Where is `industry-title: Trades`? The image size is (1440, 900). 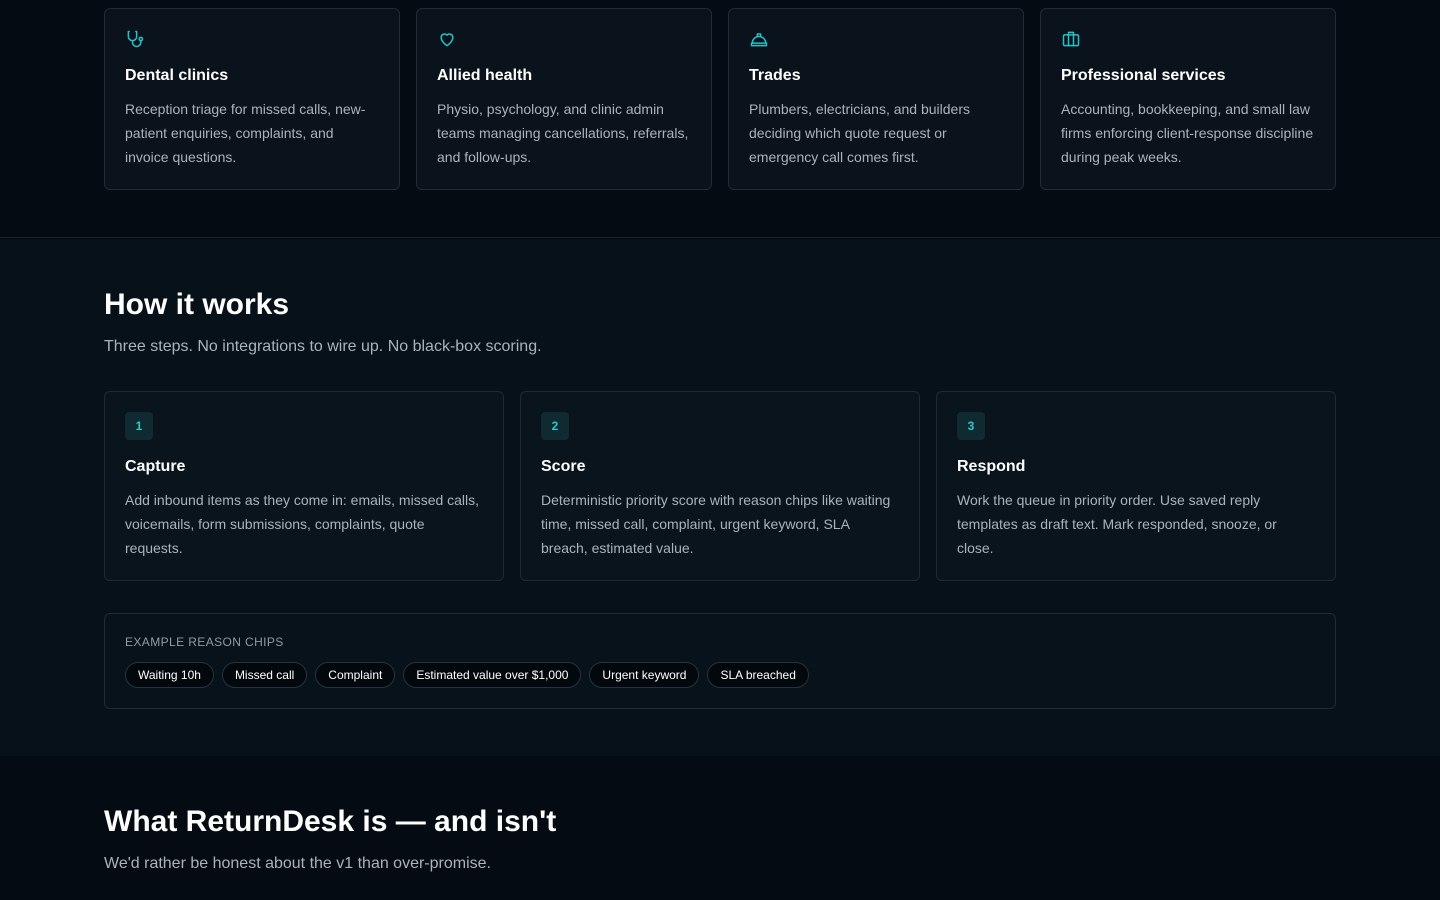
industry-title: Trades is located at coordinates (775, 75).